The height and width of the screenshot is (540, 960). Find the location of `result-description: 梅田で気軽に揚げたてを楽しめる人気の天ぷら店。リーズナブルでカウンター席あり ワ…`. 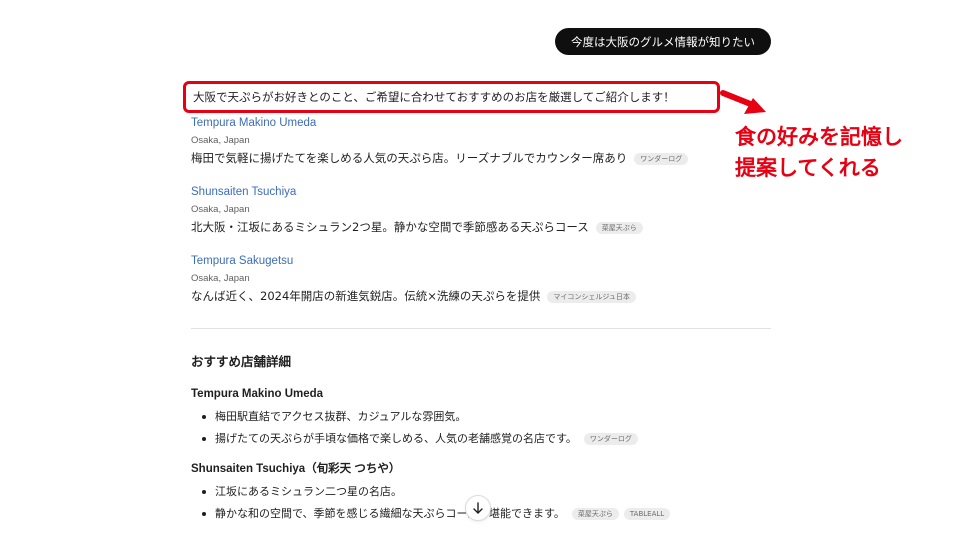

result-description: 梅田で気軽に揚げたてを楽しめる人気の天ぷら店。リーズナブルでカウンター席あり ワ… is located at coordinates (481, 158).